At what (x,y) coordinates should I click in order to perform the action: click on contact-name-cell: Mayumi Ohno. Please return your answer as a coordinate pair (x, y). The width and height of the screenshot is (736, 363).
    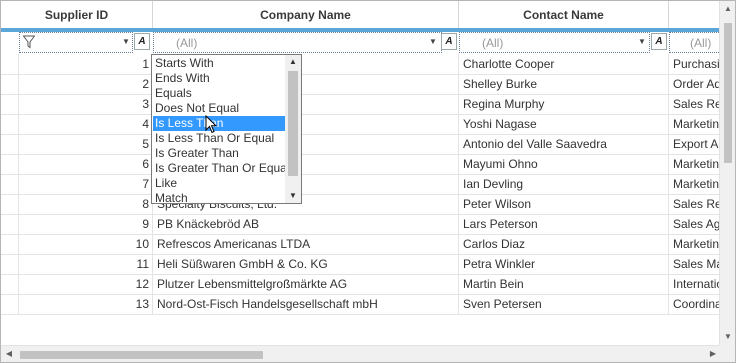
    Looking at the image, I should click on (564, 164).